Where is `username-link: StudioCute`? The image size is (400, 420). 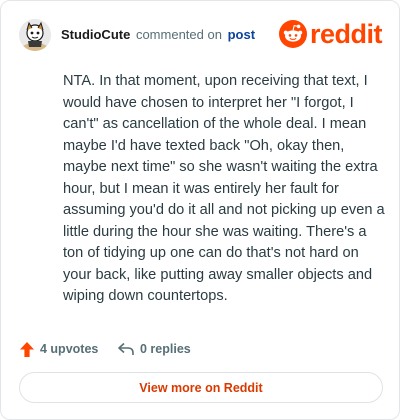
username-link: StudioCute is located at coordinates (95, 34).